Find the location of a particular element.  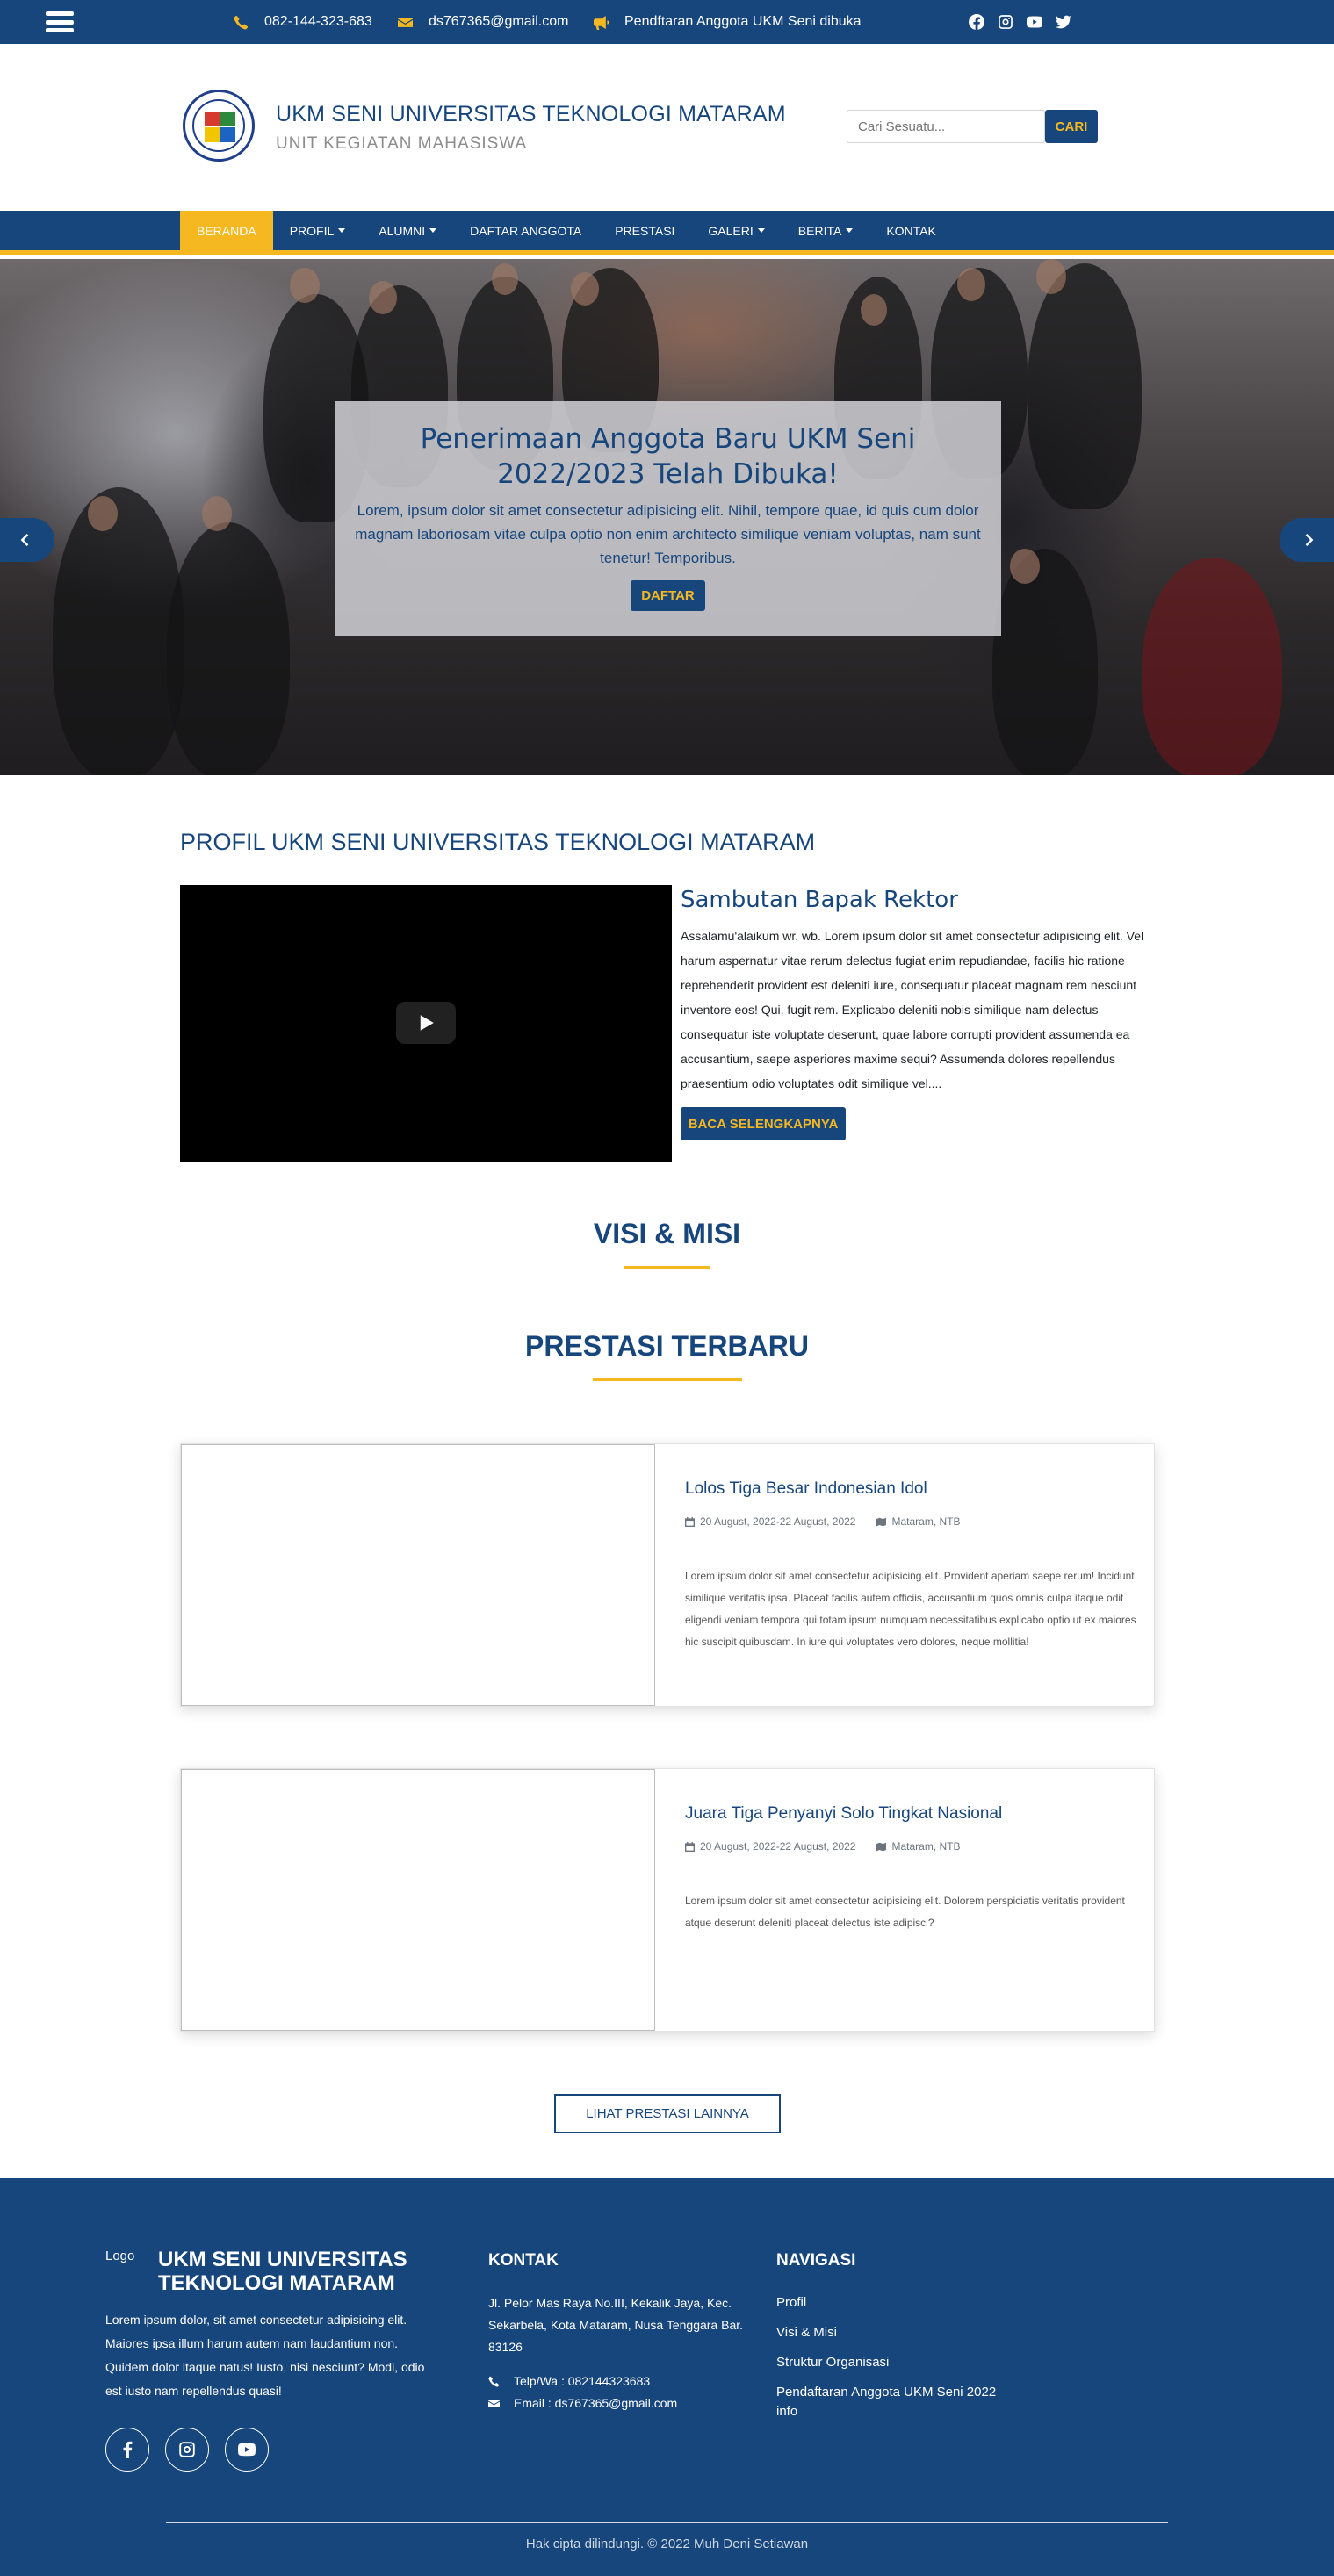

nav-item-daftar-anggota: DAFTAR ANGGOTA is located at coordinates (525, 230).